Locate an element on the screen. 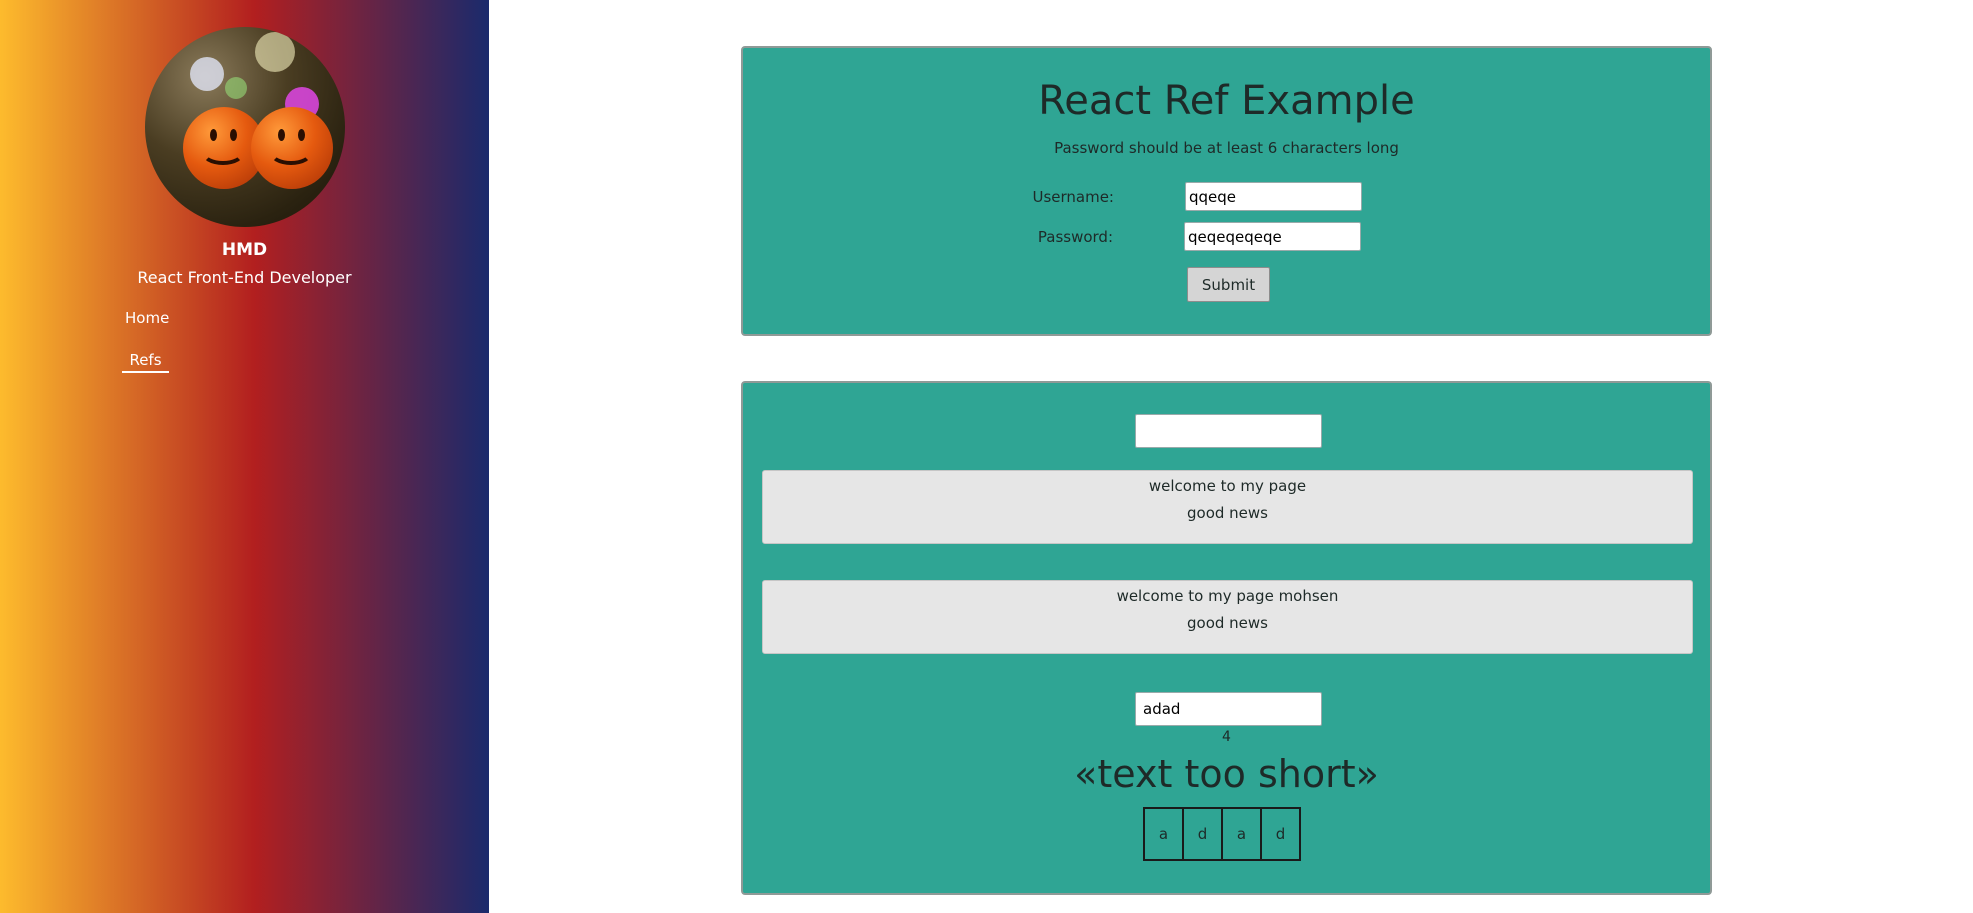 The image size is (1973, 913). message-box: welcome to my page mohsen good news is located at coordinates (1227, 617).